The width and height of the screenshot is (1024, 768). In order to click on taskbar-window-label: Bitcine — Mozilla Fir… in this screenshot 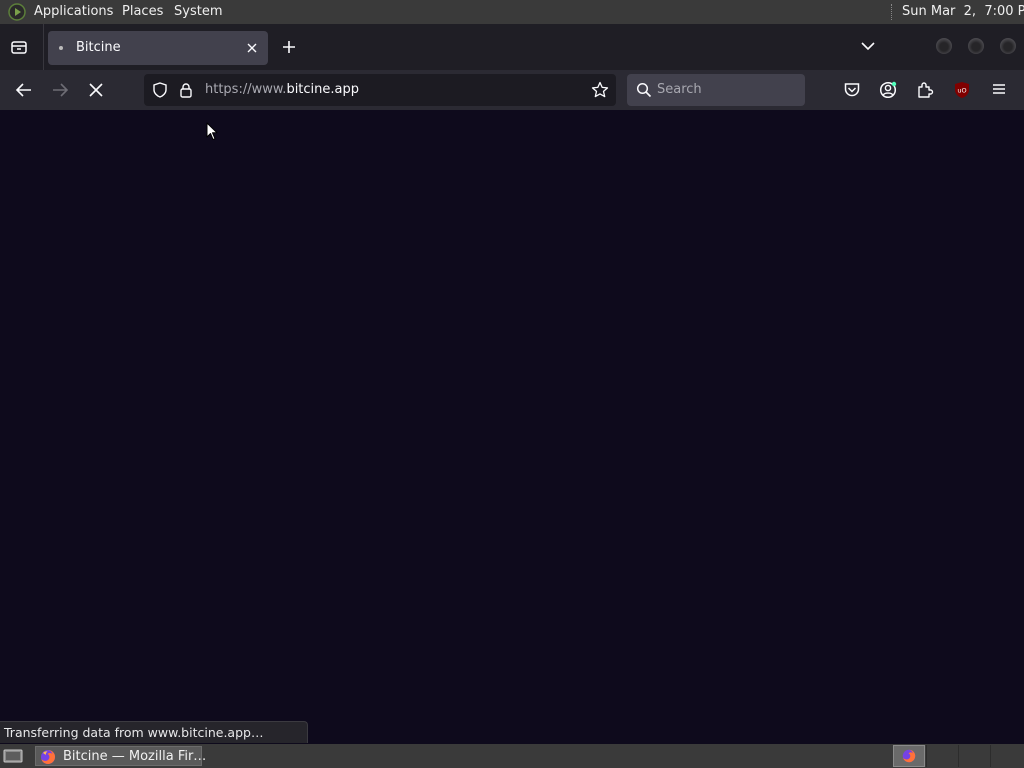, I will do `click(135, 756)`.